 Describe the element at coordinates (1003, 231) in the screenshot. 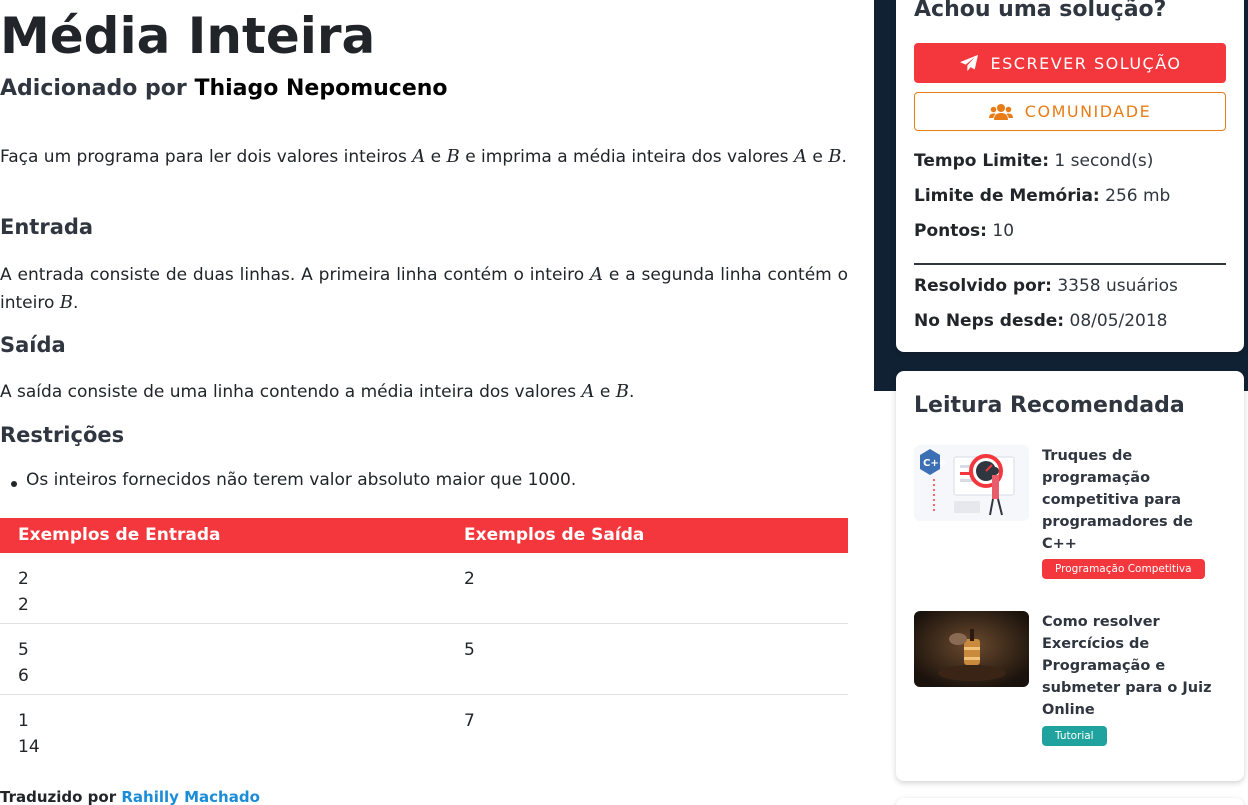

I see `points-value: 10` at that location.